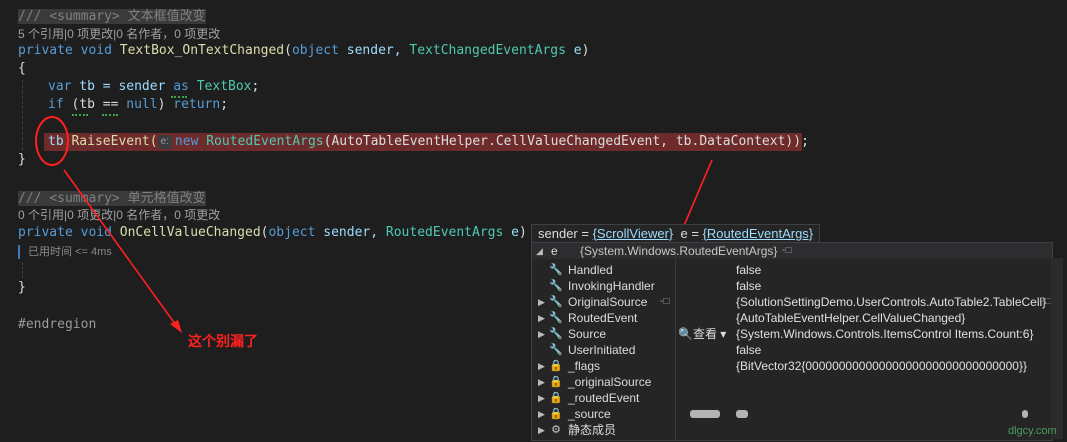 Image resolution: width=1067 pixels, height=442 pixels. I want to click on open-brace: {, so click(22, 68).